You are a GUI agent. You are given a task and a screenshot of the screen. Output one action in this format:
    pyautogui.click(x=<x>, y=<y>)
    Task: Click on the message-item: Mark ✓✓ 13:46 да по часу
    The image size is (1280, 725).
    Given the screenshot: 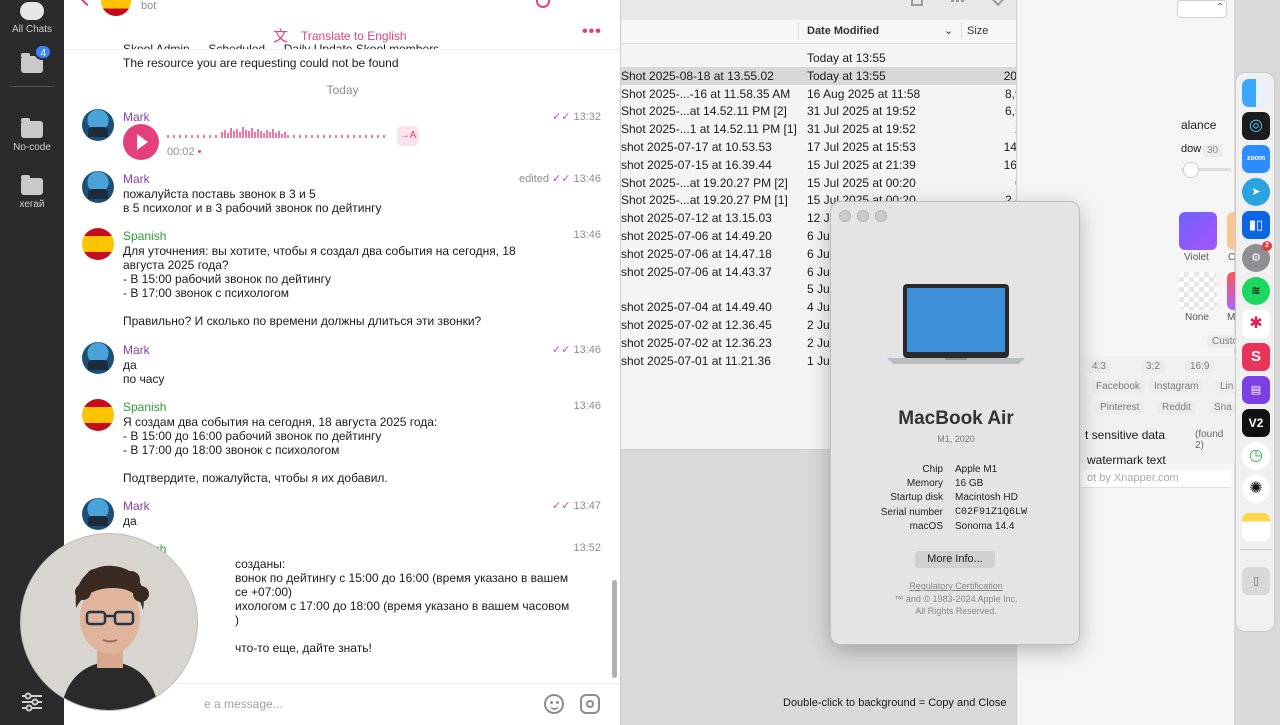 What is the action you would take?
    pyautogui.click(x=342, y=366)
    